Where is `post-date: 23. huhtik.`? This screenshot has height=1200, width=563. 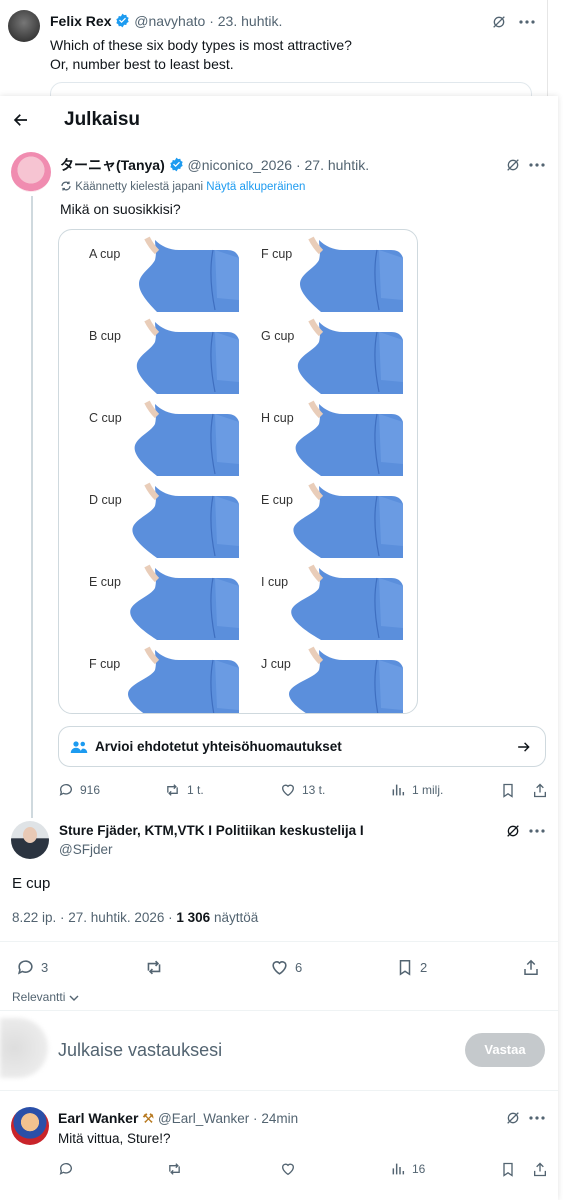
post-date: 23. huhtik. is located at coordinates (250, 21).